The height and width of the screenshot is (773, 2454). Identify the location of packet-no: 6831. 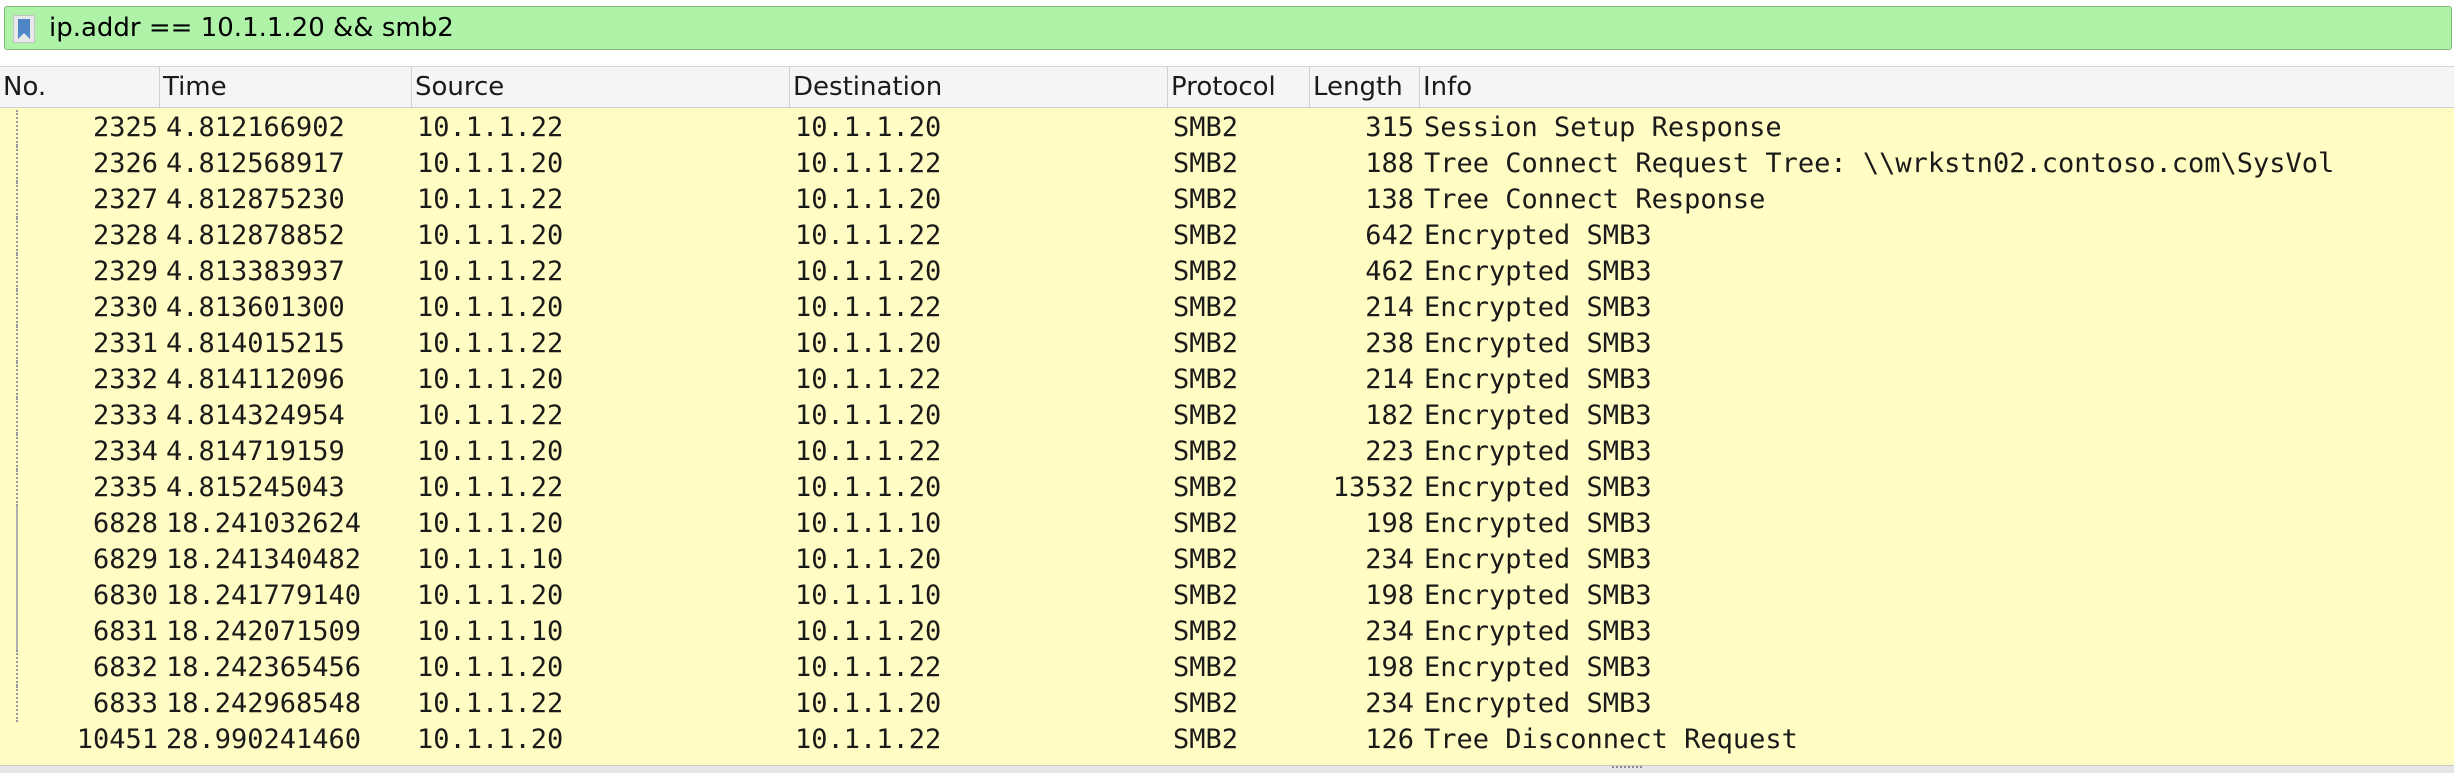
(125, 631).